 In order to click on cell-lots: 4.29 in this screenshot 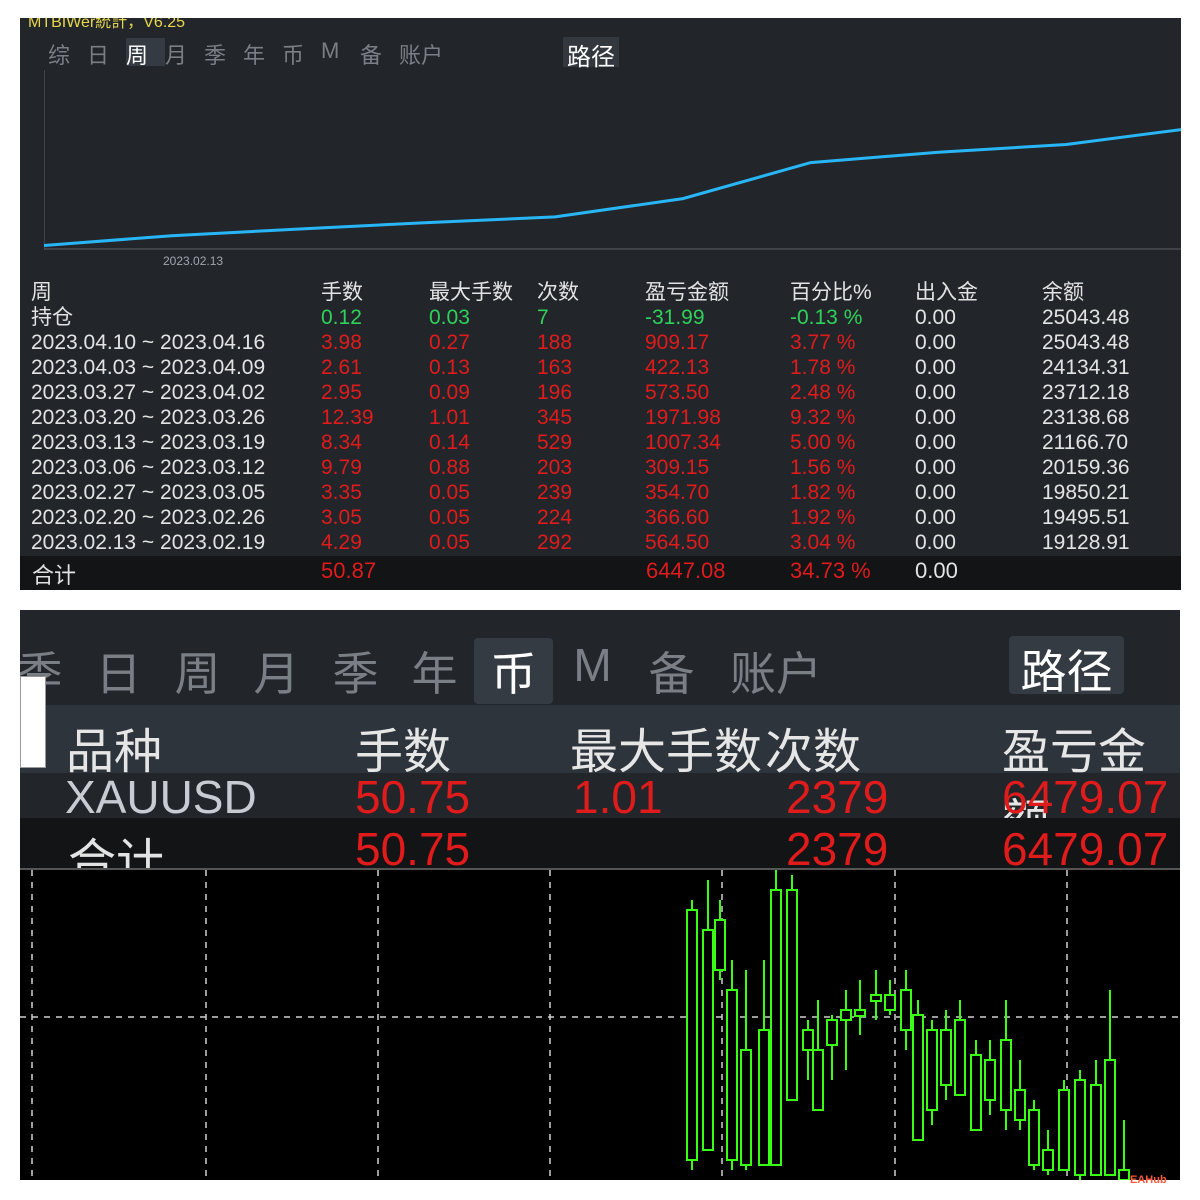, I will do `click(341, 542)`.